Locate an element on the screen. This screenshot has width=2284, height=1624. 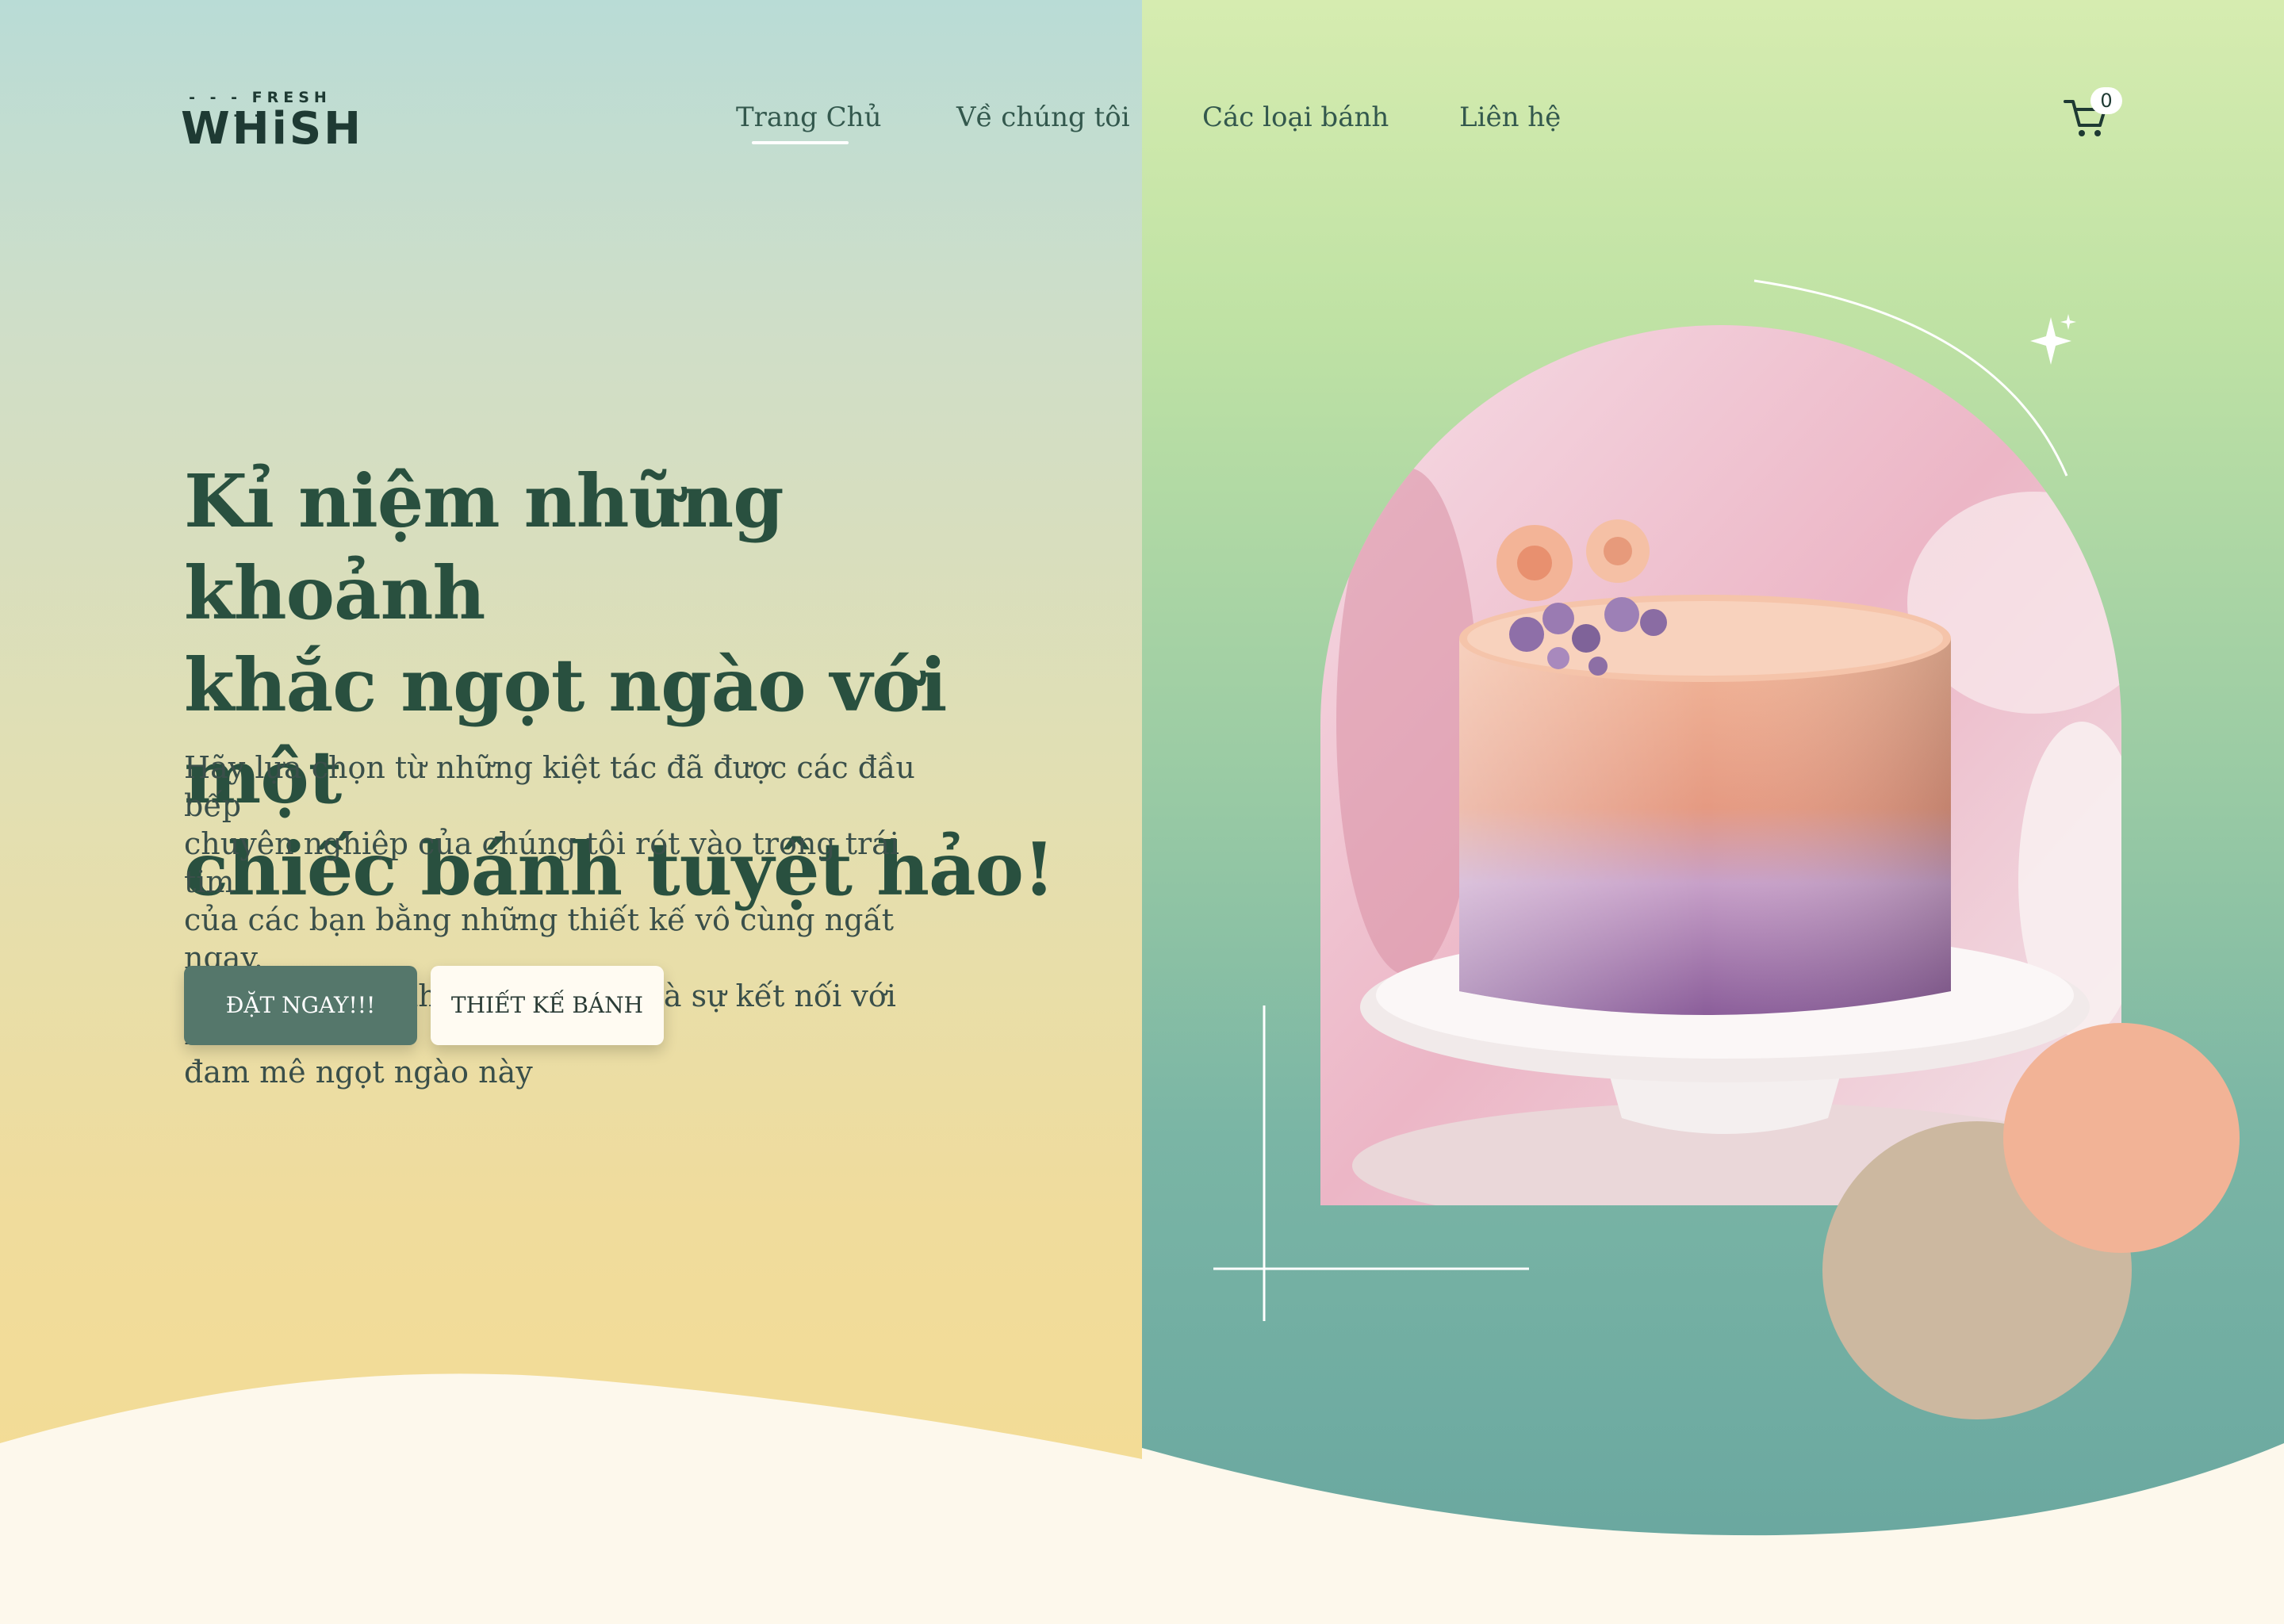
nav-item-home: Trang Chủ is located at coordinates (808, 122).